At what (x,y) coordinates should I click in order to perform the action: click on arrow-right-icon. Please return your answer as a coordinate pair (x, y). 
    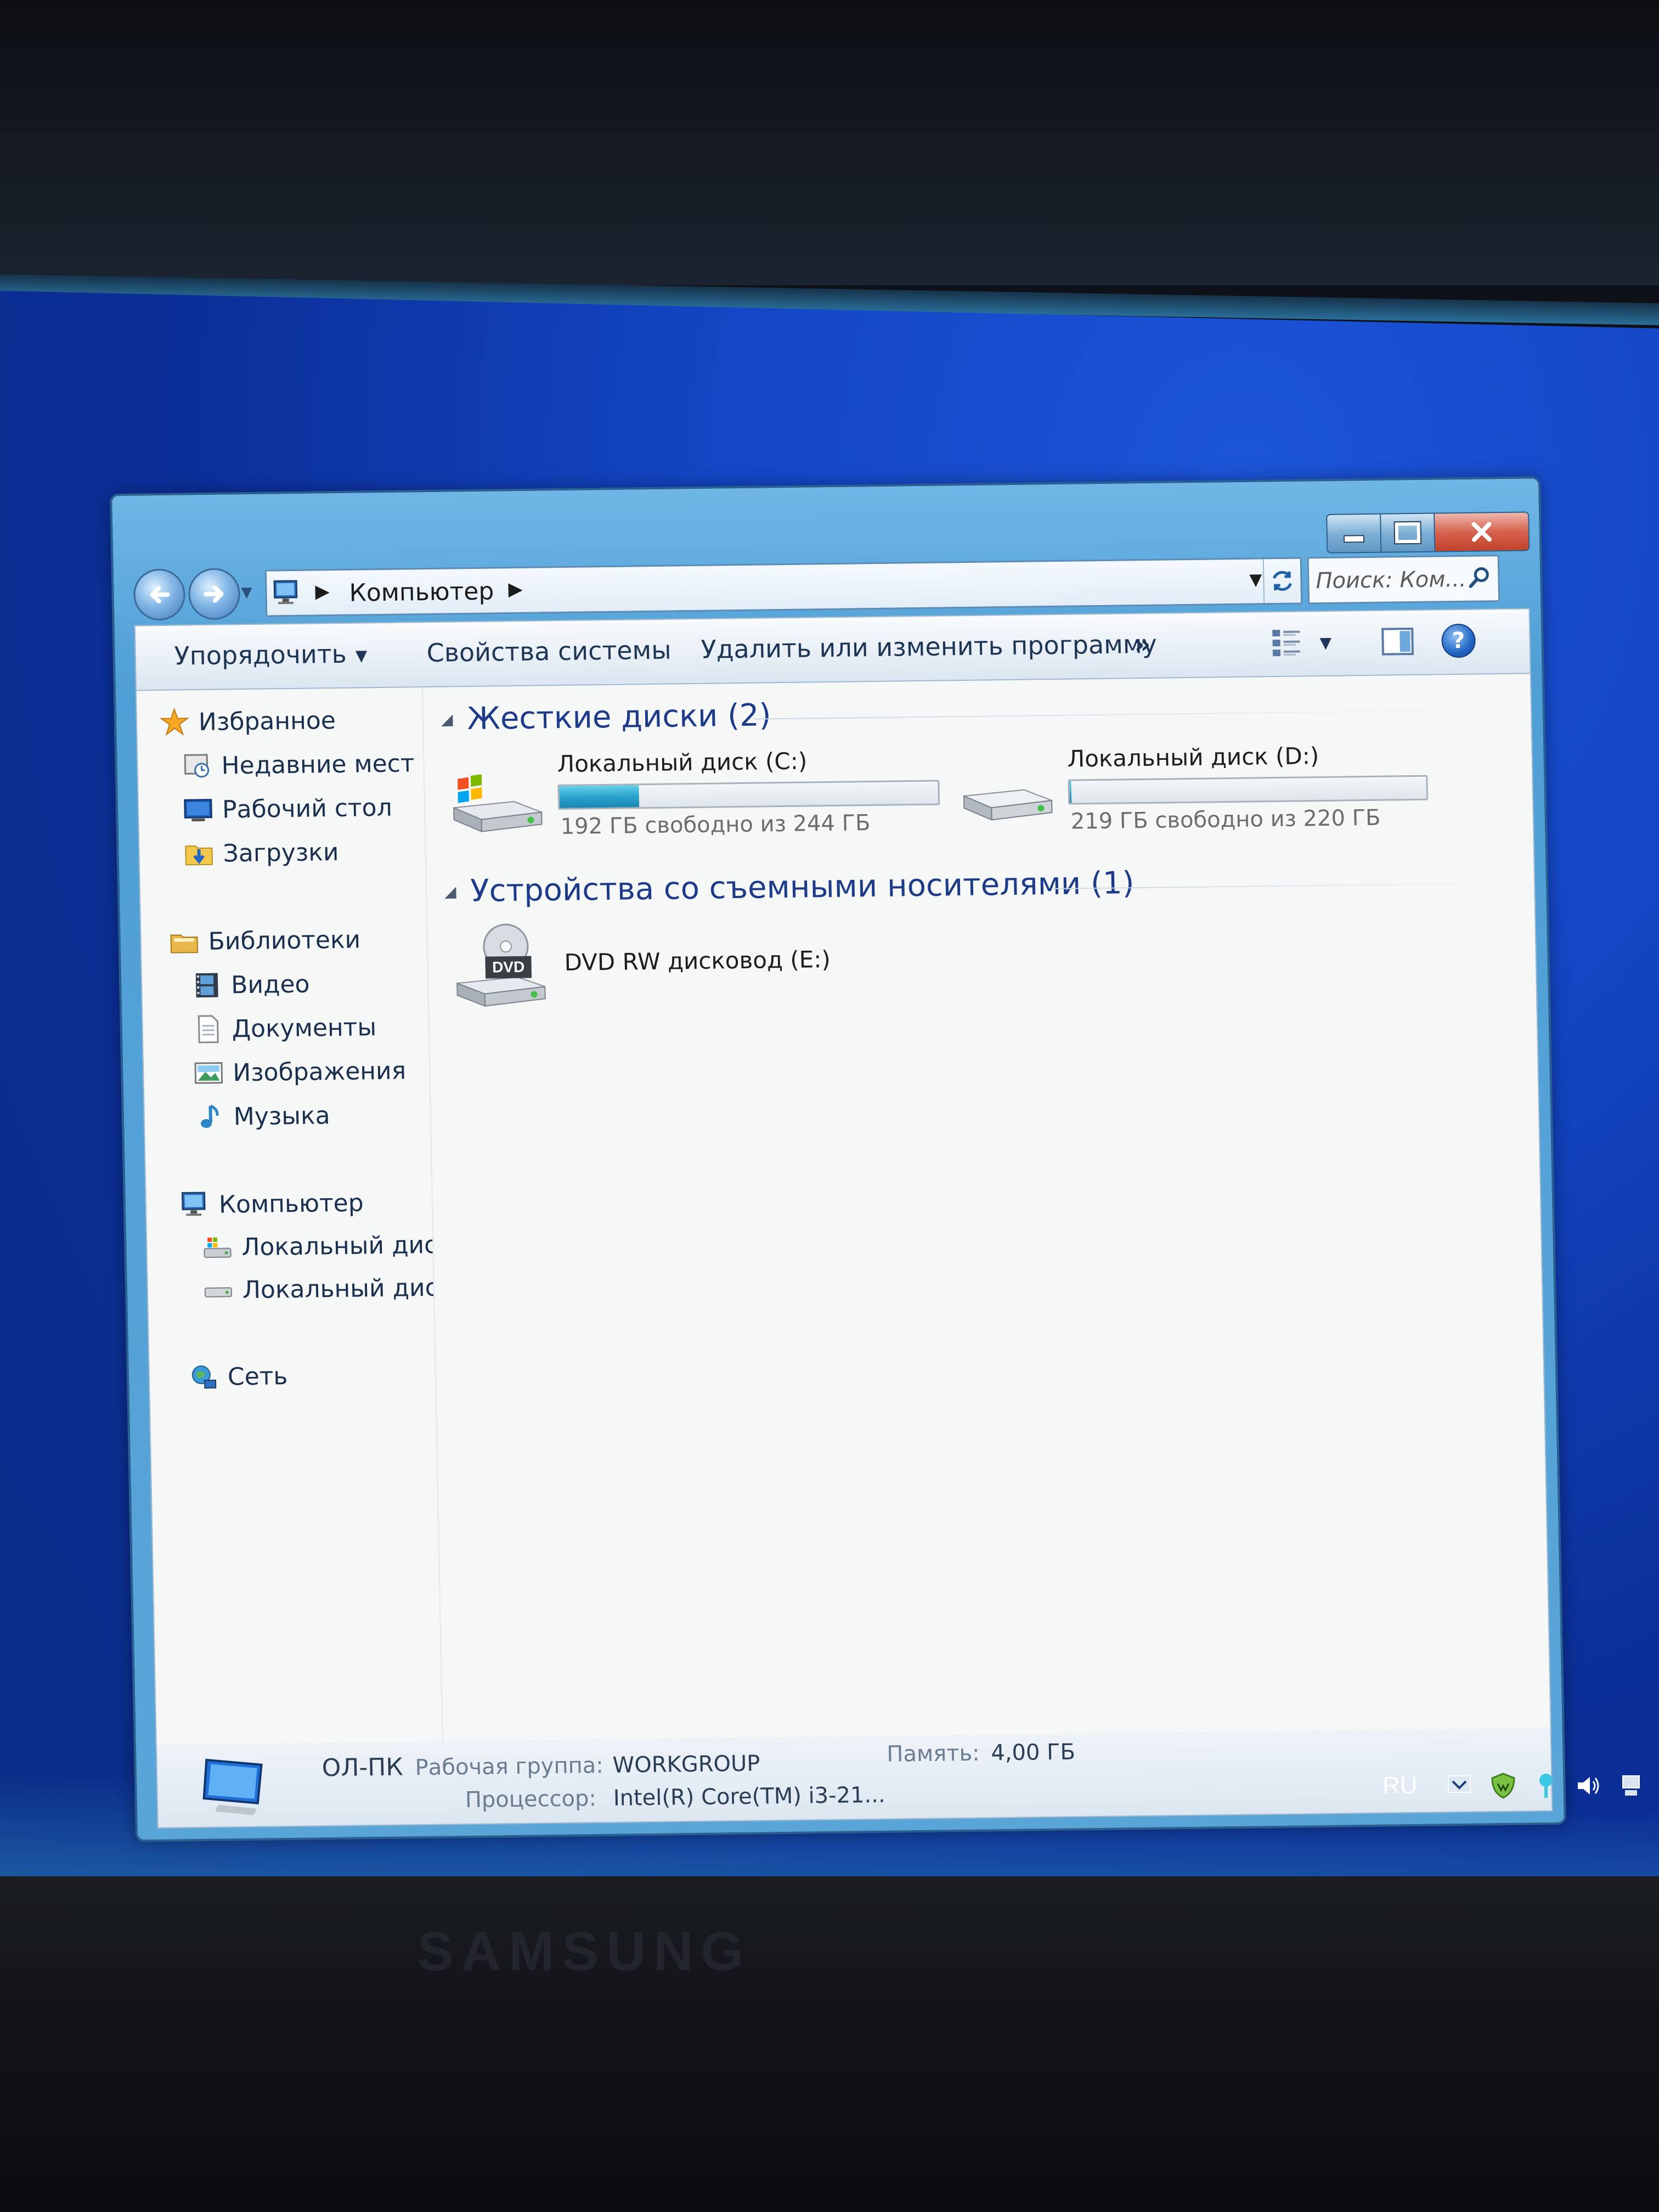
    Looking at the image, I should click on (214, 594).